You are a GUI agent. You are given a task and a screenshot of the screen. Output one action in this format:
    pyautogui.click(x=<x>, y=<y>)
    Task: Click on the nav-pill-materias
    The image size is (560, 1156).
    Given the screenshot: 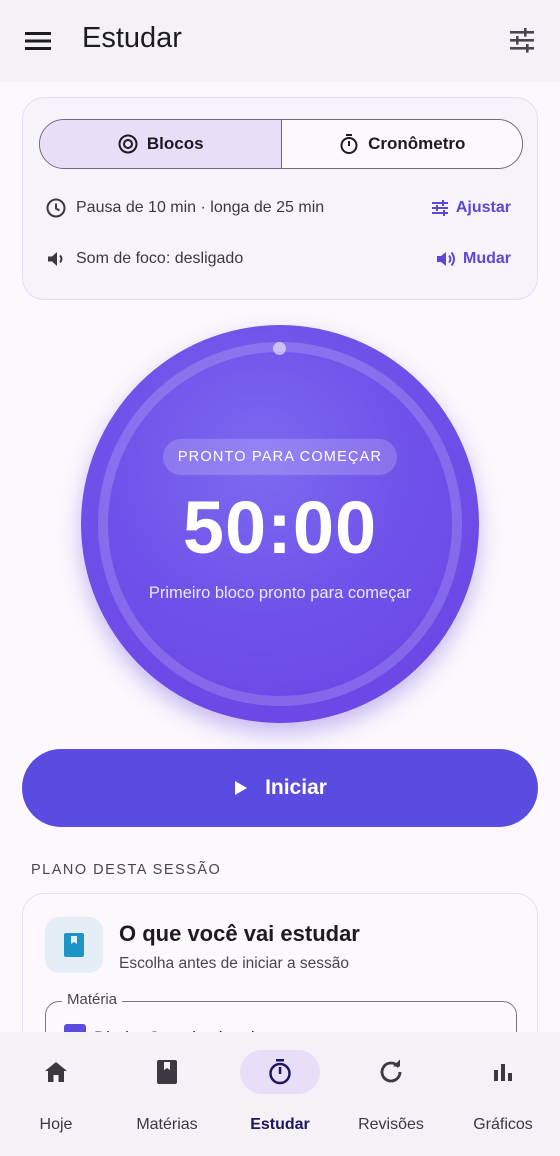 What is the action you would take?
    pyautogui.click(x=167, y=1072)
    